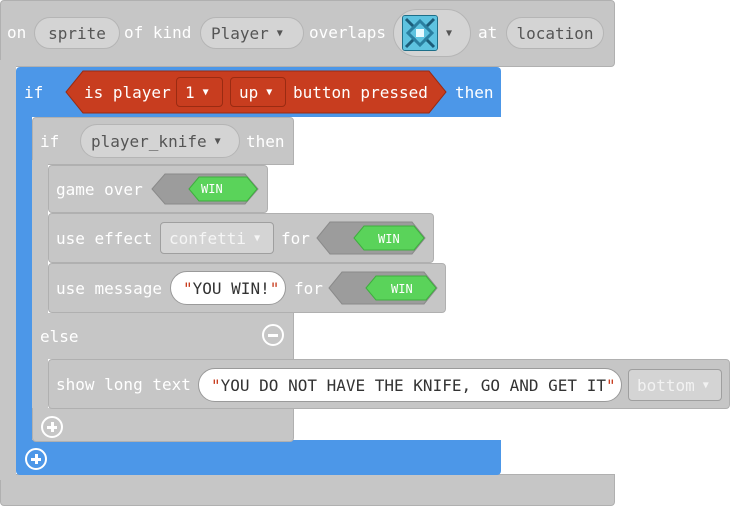 The height and width of the screenshot is (507, 730). What do you see at coordinates (217, 238) in the screenshot?
I see `effect-dropdown: confetti ▼` at bounding box center [217, 238].